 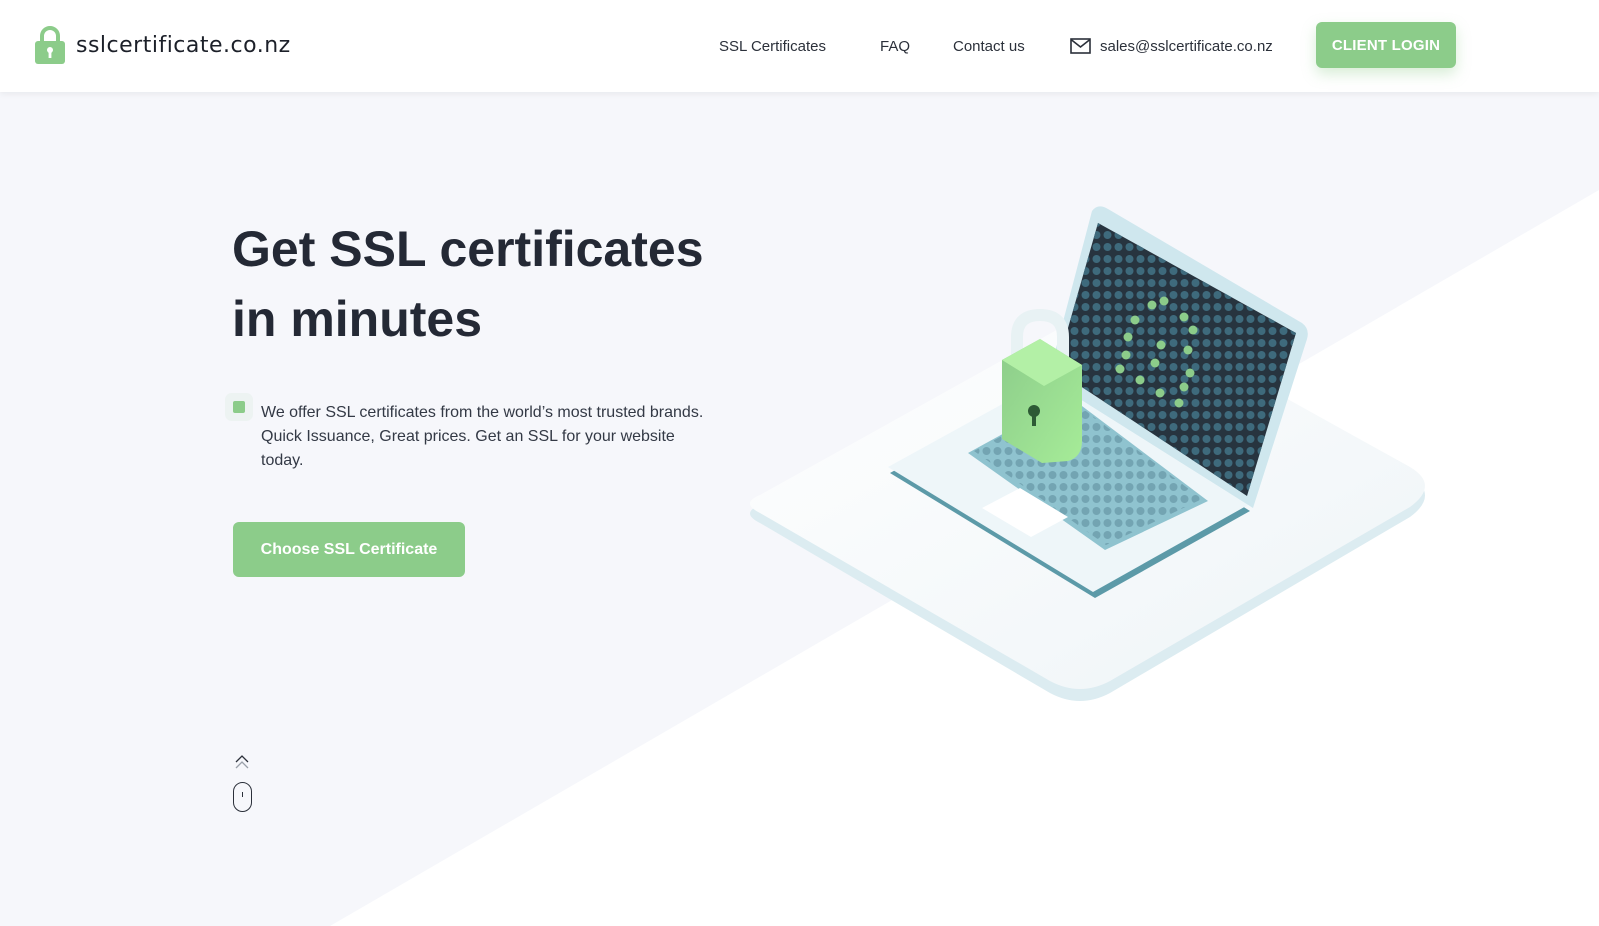 I want to click on description-bullet-icon, so click(x=239, y=407).